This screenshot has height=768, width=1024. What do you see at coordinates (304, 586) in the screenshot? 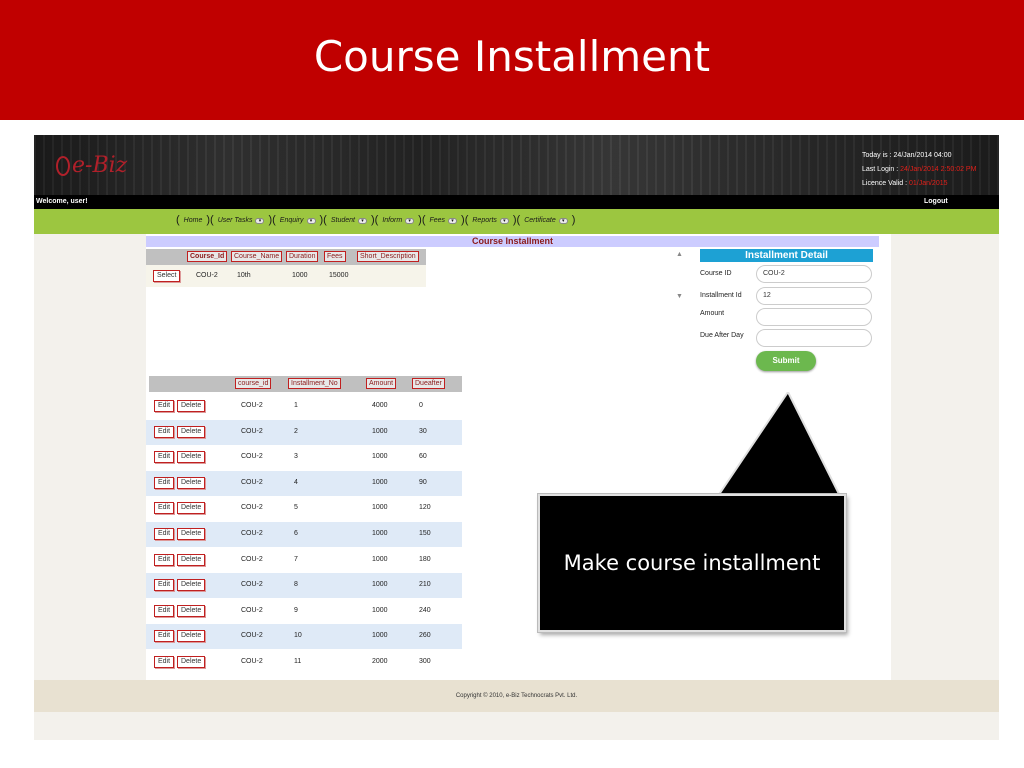
I see `table-row: Edit Delete COU-2 8 1000 210` at bounding box center [304, 586].